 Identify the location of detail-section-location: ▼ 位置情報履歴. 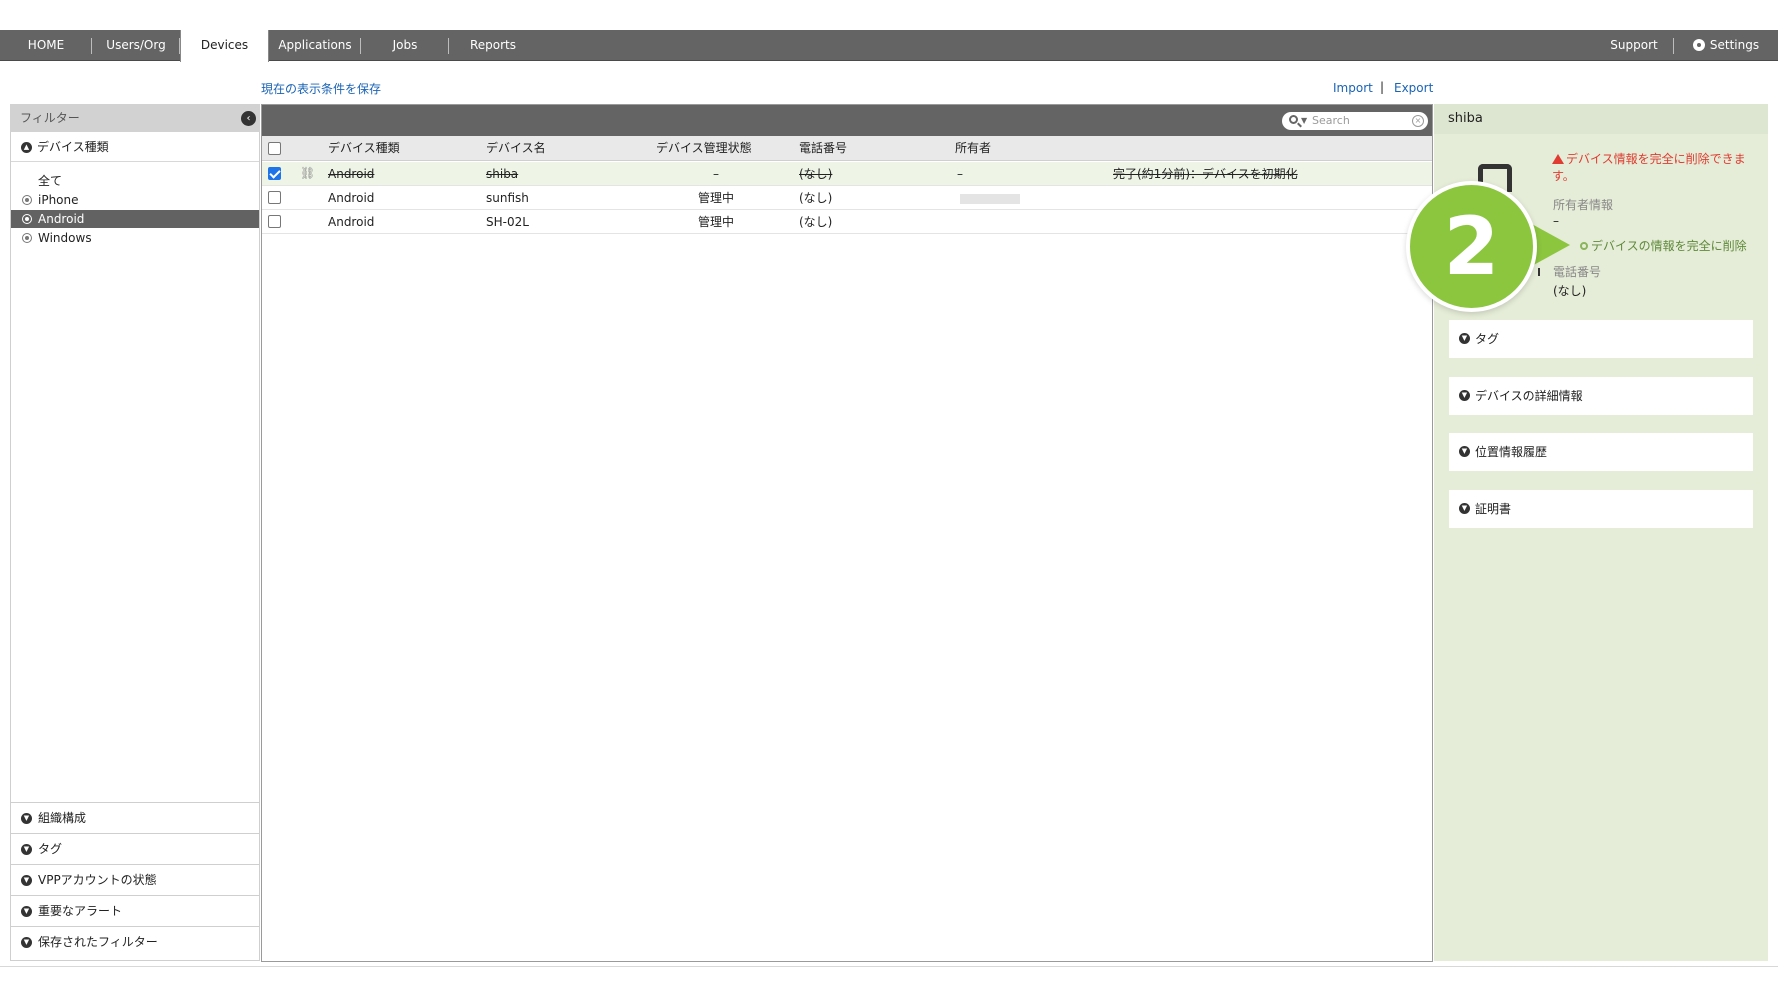
(1601, 452).